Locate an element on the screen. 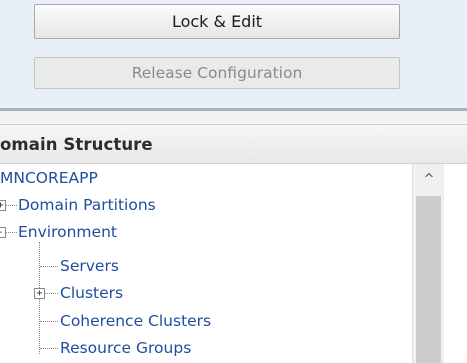  scrollbar-thumb is located at coordinates (428, 279).